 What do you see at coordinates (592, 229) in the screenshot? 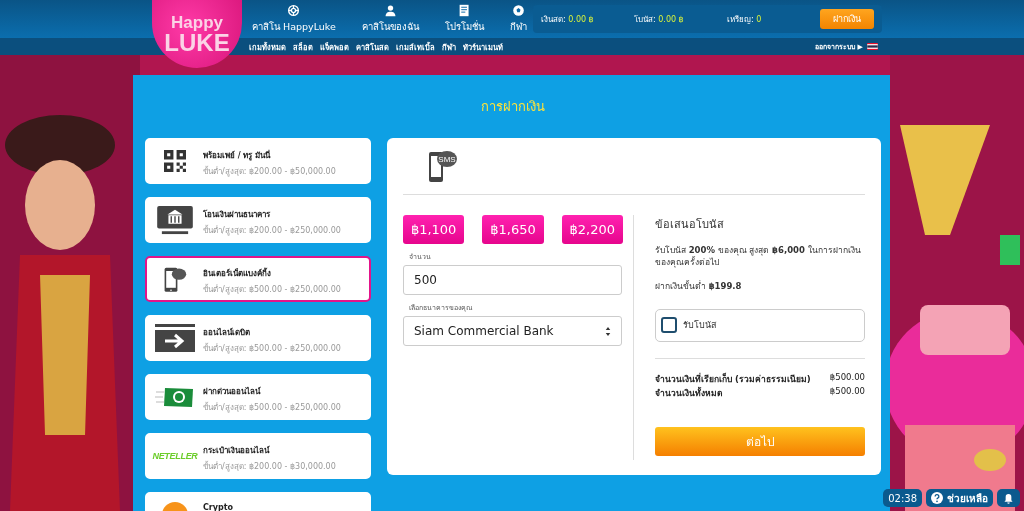
I see `amount-preset-button: ฿2,200` at bounding box center [592, 229].